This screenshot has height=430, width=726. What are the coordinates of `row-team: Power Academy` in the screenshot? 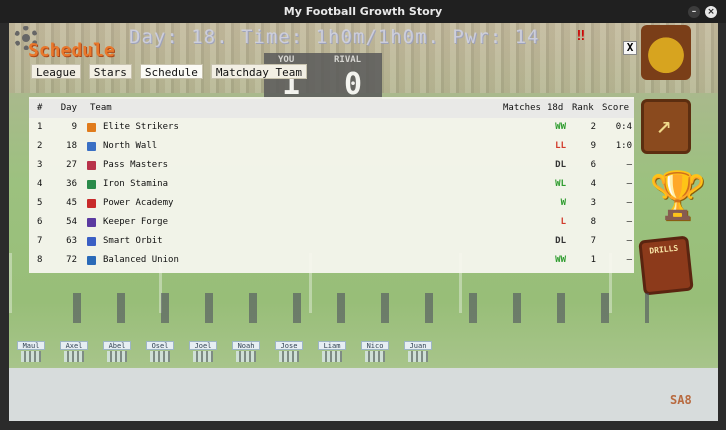 It's located at (138, 203).